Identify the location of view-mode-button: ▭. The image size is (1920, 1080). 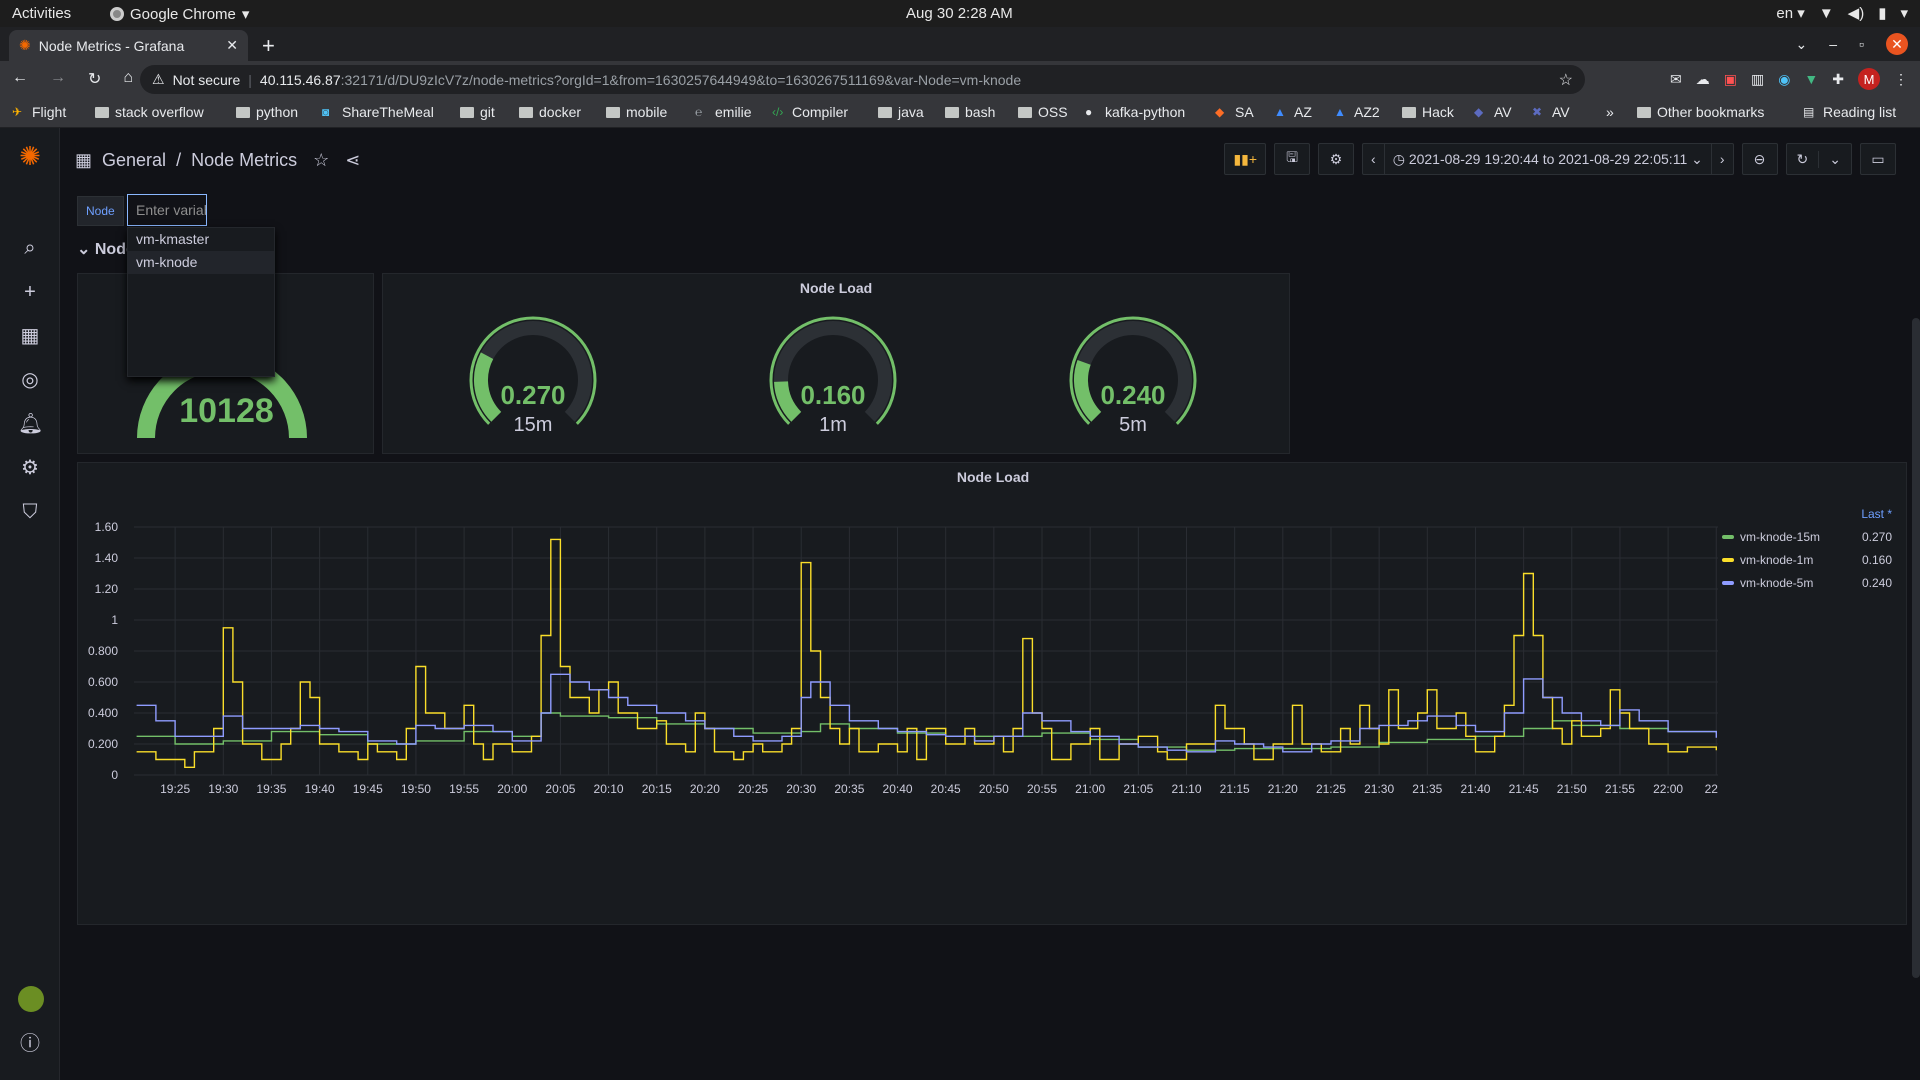
(1878, 159).